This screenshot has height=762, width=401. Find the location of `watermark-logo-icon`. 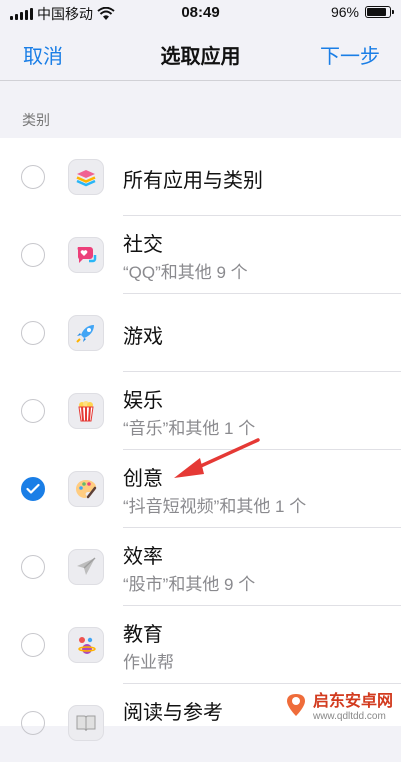

watermark-logo-icon is located at coordinates (295, 704).